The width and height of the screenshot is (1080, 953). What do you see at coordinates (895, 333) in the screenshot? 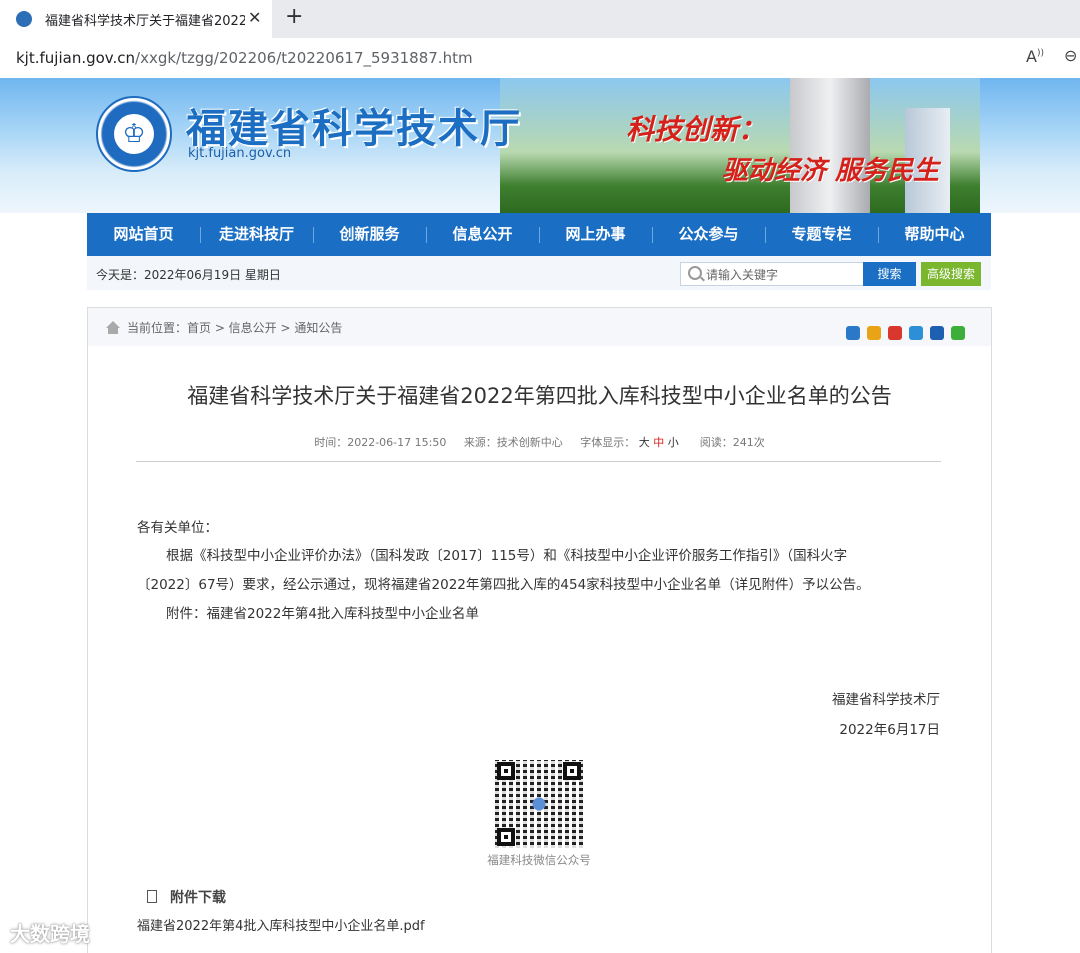
I see `weibo-share-icon` at bounding box center [895, 333].